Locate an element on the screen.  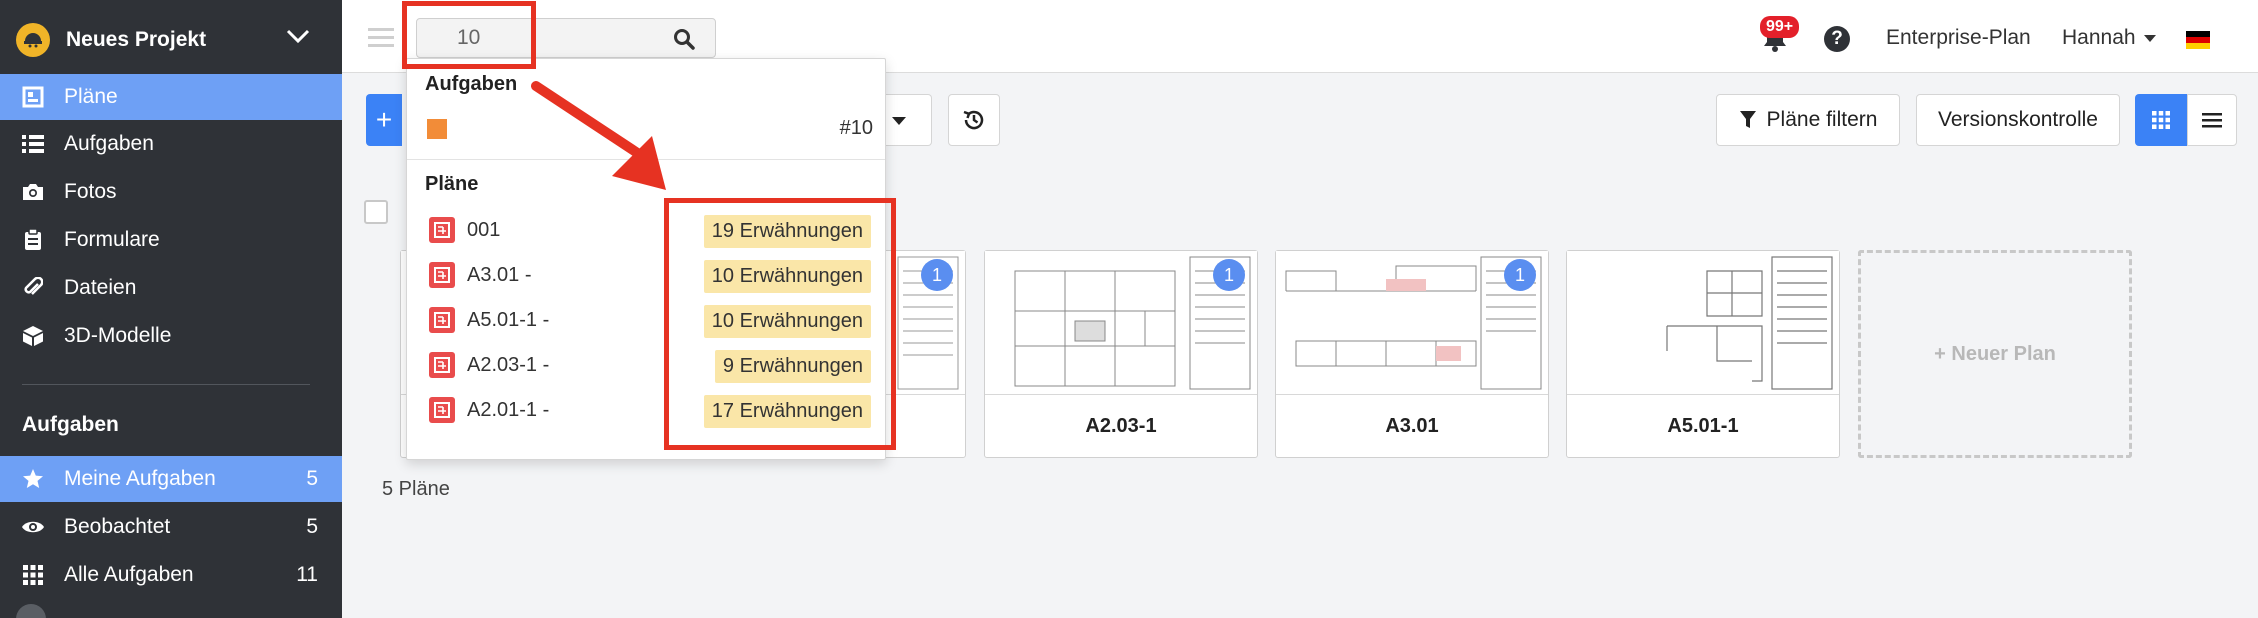
version-control-label: Versionskontrolle is located at coordinates (2018, 119).